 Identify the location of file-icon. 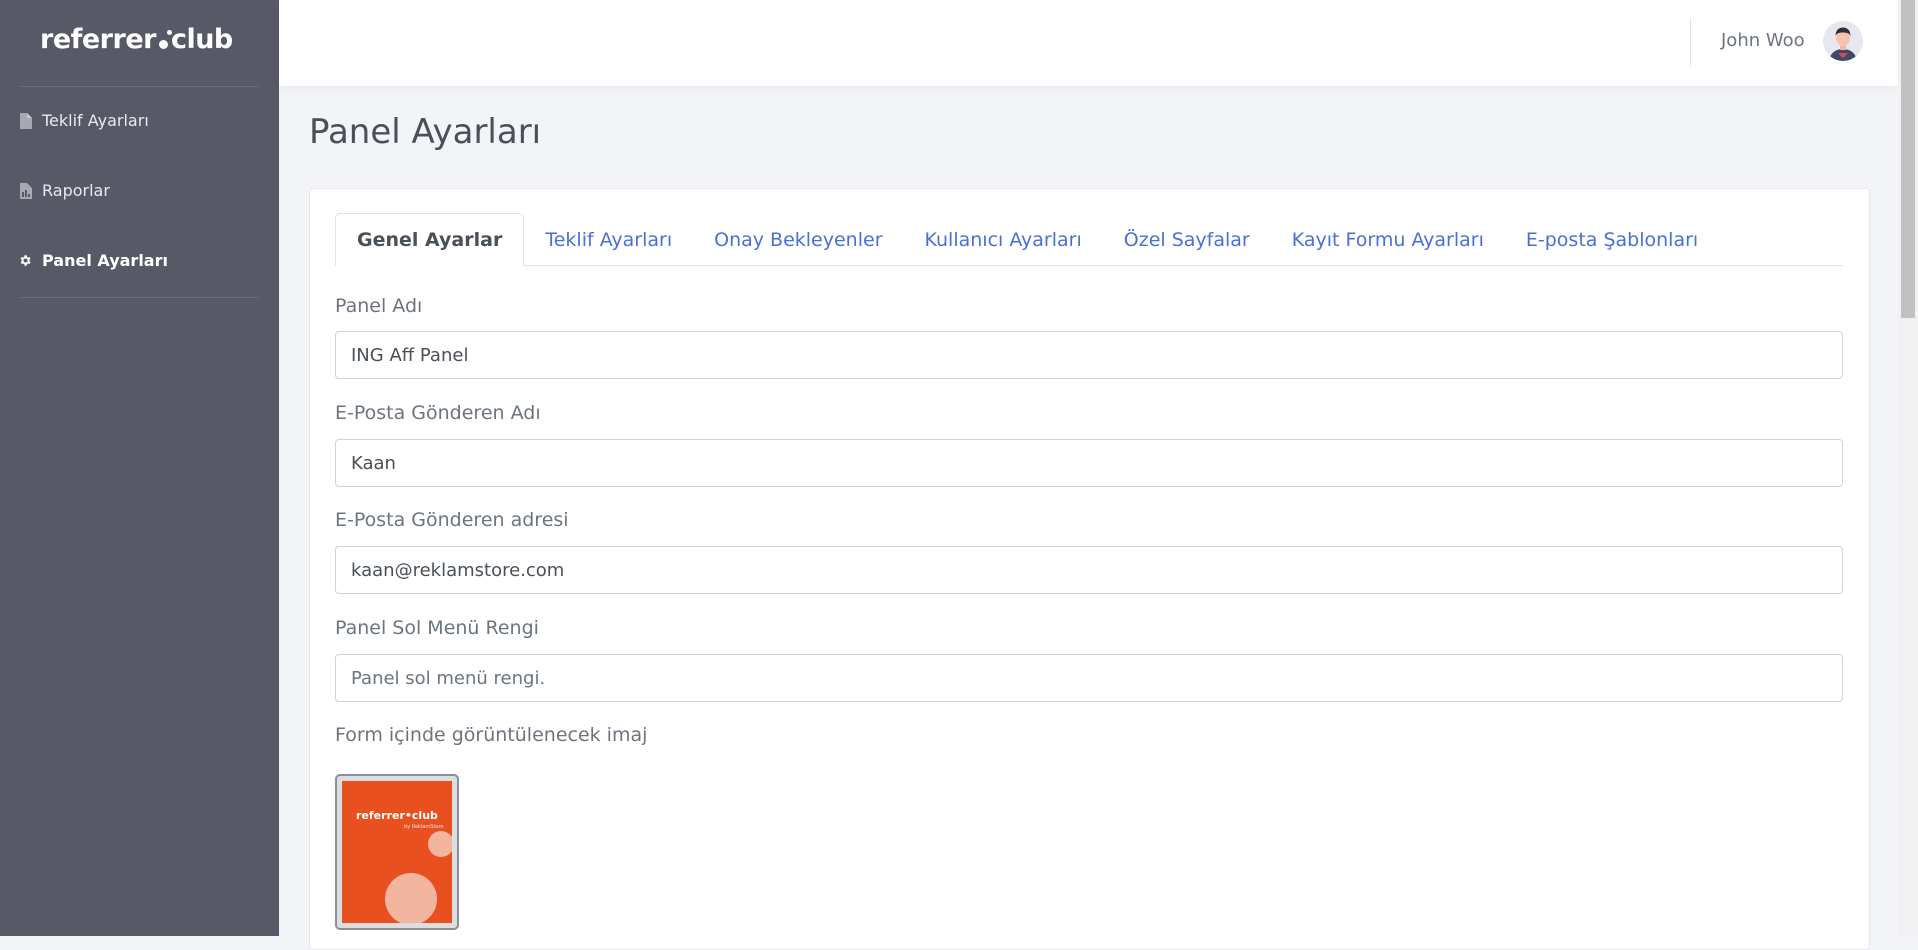
(25, 120).